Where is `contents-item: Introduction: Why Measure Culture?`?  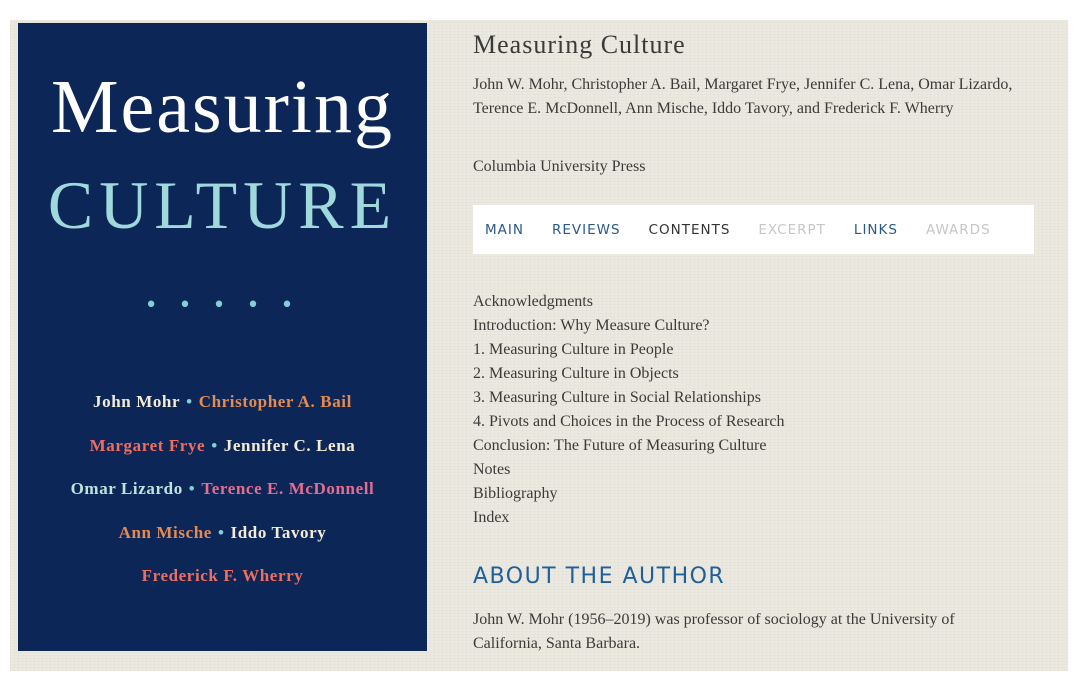
contents-item: Introduction: Why Measure Culture? is located at coordinates (591, 325).